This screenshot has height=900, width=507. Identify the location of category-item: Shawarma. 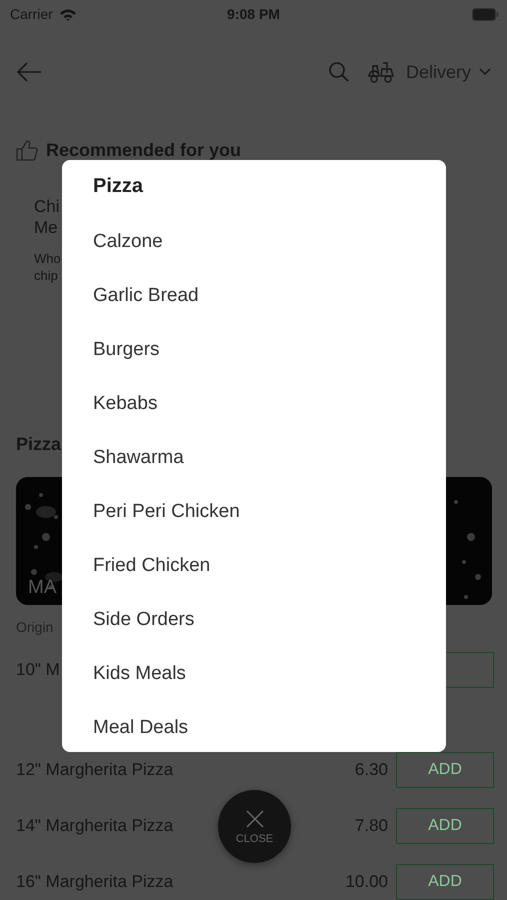
(138, 458).